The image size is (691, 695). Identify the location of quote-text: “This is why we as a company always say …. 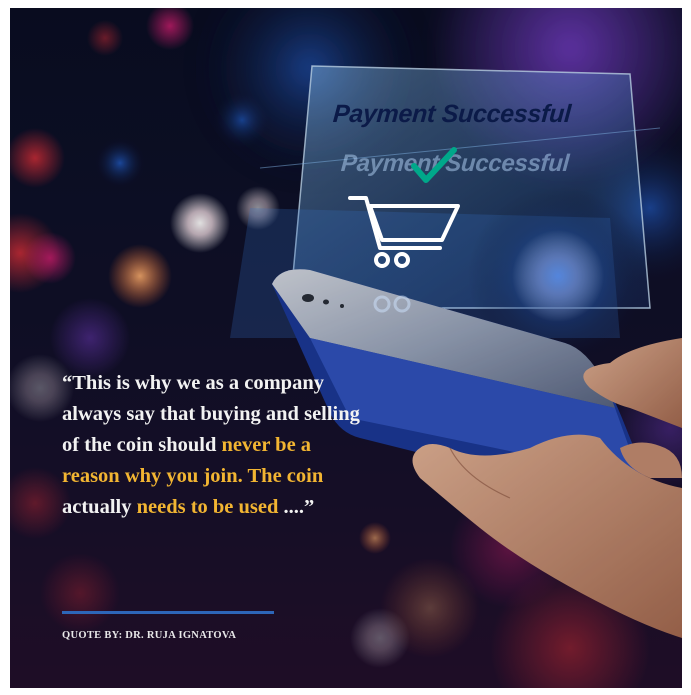
(212, 445).